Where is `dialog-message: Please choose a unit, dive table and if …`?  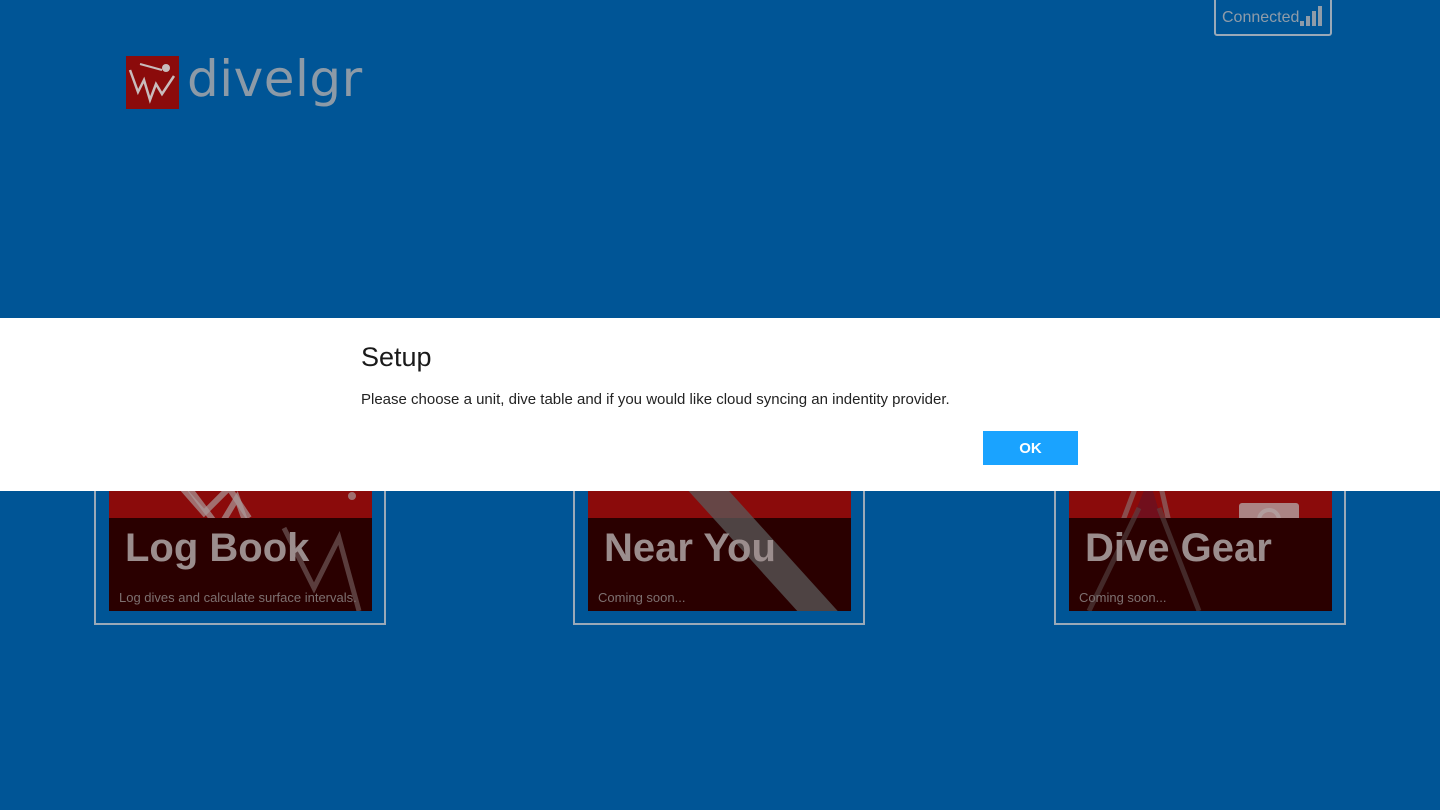
dialog-message: Please choose a unit, dive table and if … is located at coordinates (655, 399).